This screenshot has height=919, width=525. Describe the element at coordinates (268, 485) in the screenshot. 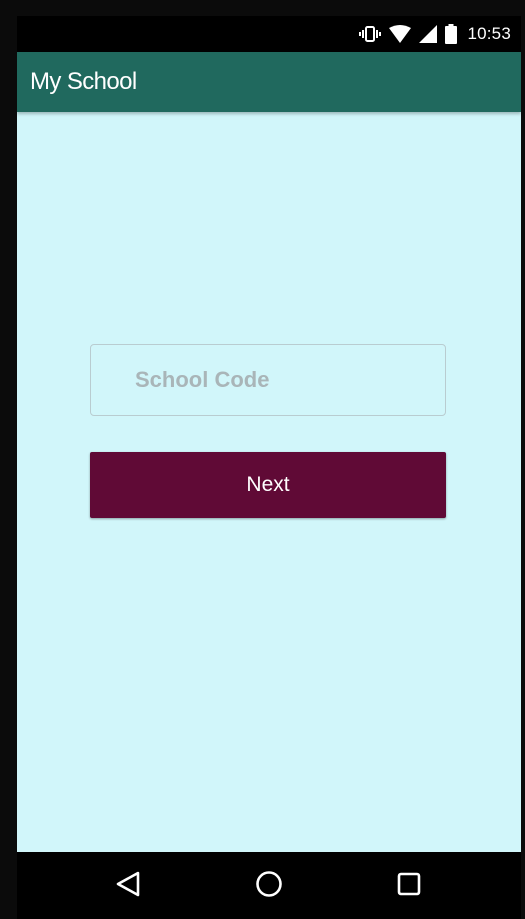

I see `next-button: Next` at that location.